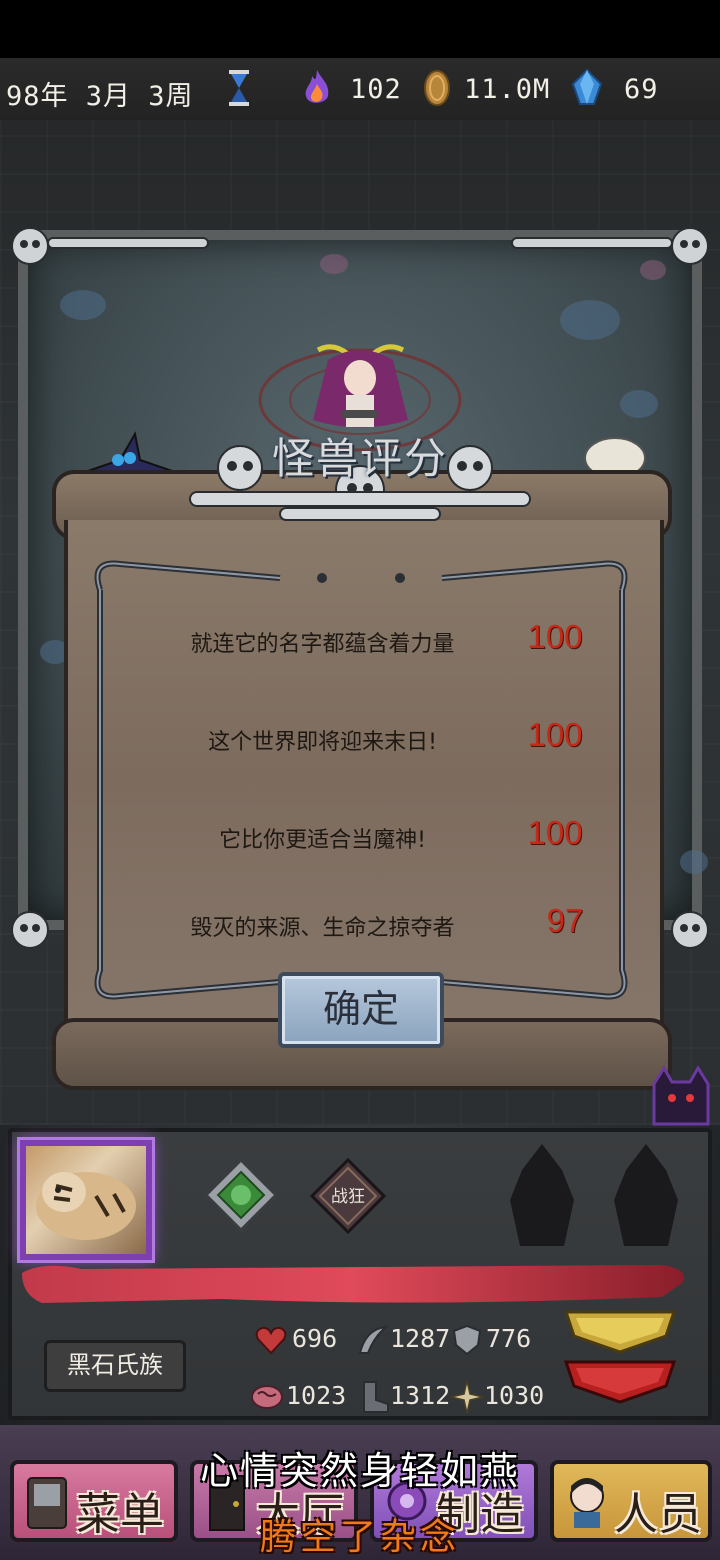 The width and height of the screenshot is (720, 1560). Describe the element at coordinates (514, 1395) in the screenshot. I see `magic-stat: 1030` at that location.